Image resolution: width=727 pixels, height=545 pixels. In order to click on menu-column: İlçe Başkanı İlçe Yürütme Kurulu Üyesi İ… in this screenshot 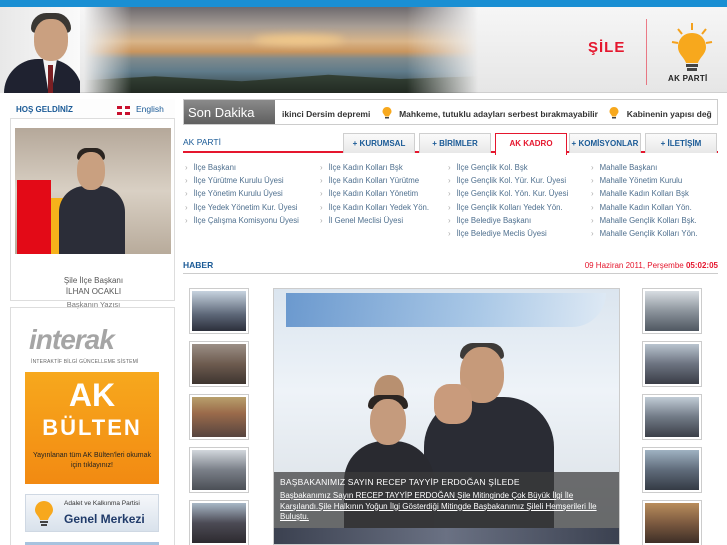, I will do `click(242, 196)`.